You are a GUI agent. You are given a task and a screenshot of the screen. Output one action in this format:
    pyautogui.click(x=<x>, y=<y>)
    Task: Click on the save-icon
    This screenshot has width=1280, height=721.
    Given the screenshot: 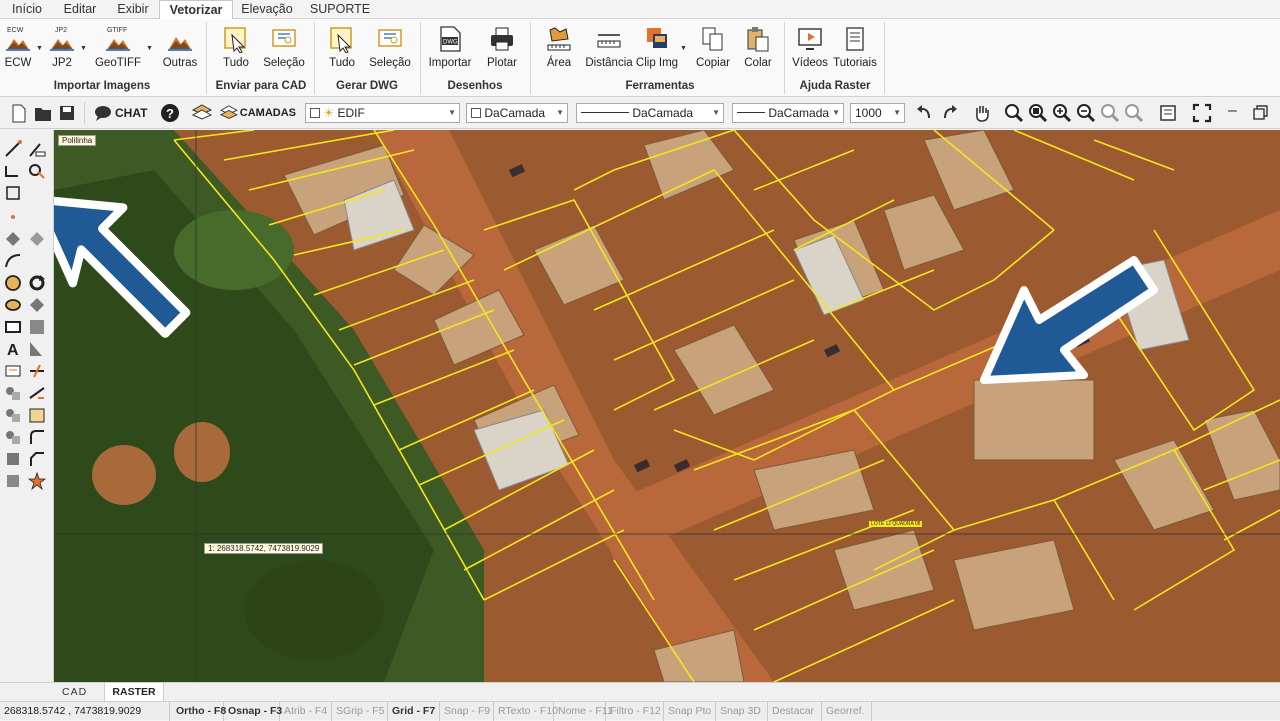 What is the action you would take?
    pyautogui.click(x=67, y=113)
    